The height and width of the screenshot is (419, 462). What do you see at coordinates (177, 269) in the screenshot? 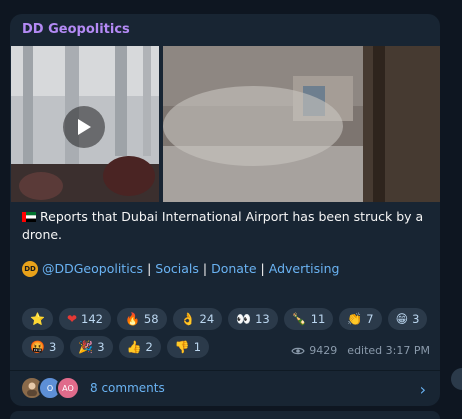
I see `socials-link: Socials` at bounding box center [177, 269].